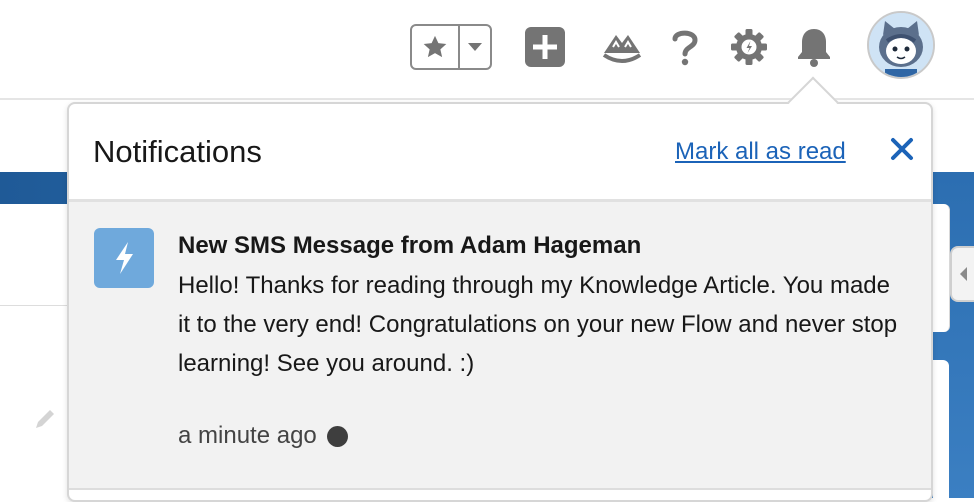 The width and height of the screenshot is (974, 502). What do you see at coordinates (45, 421) in the screenshot?
I see `edit-pencil-icon` at bounding box center [45, 421].